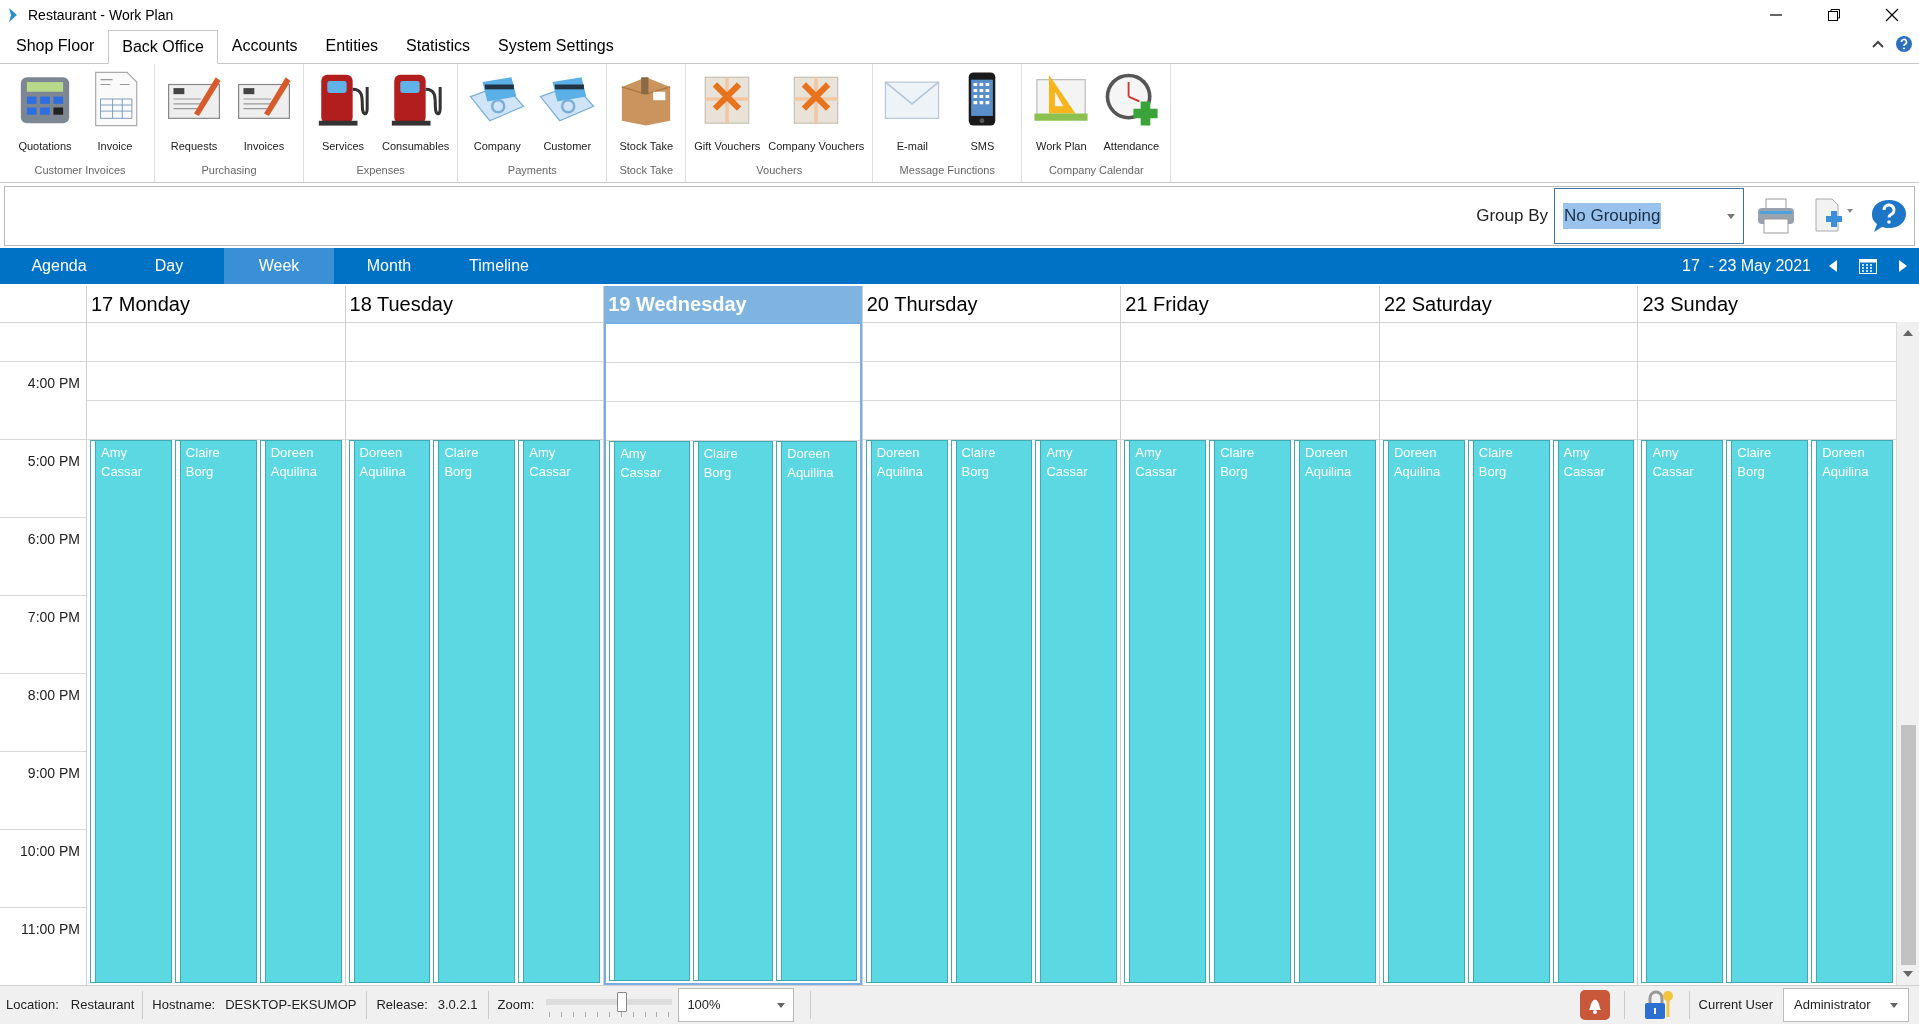  What do you see at coordinates (416, 112) in the screenshot?
I see `ribbon-button: Consumables` at bounding box center [416, 112].